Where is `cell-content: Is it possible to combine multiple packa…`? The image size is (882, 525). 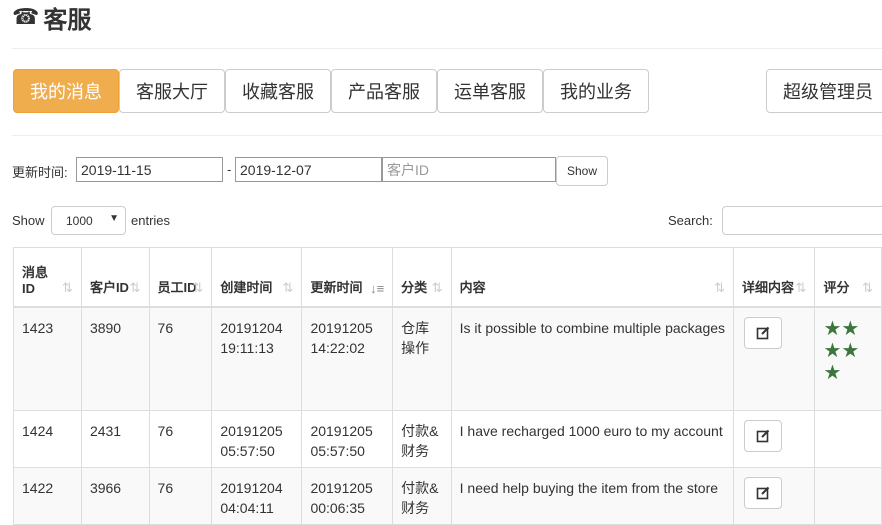
cell-content: Is it possible to combine multiple packa… is located at coordinates (592, 358).